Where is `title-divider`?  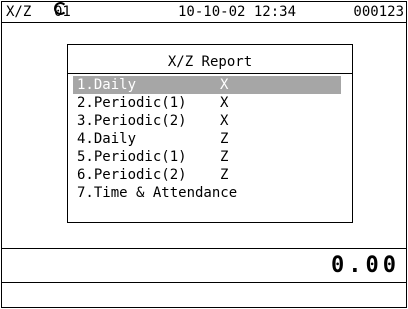 title-divider is located at coordinates (210, 73).